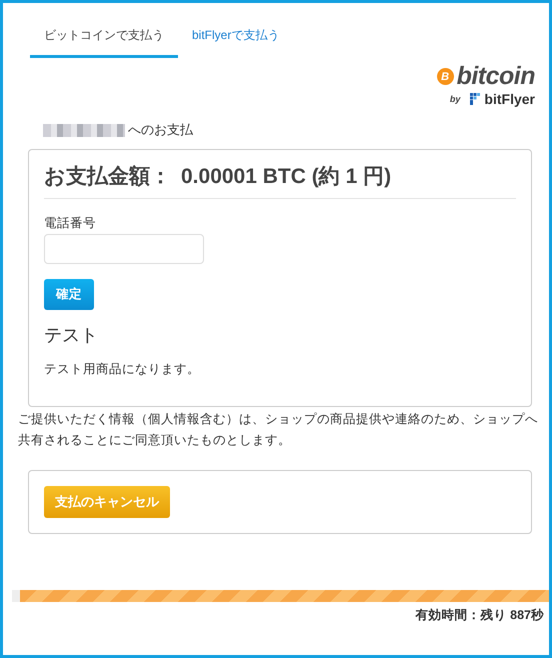 The image size is (552, 658). What do you see at coordinates (70, 223) in the screenshot?
I see `field-label: 電話番号` at bounding box center [70, 223].